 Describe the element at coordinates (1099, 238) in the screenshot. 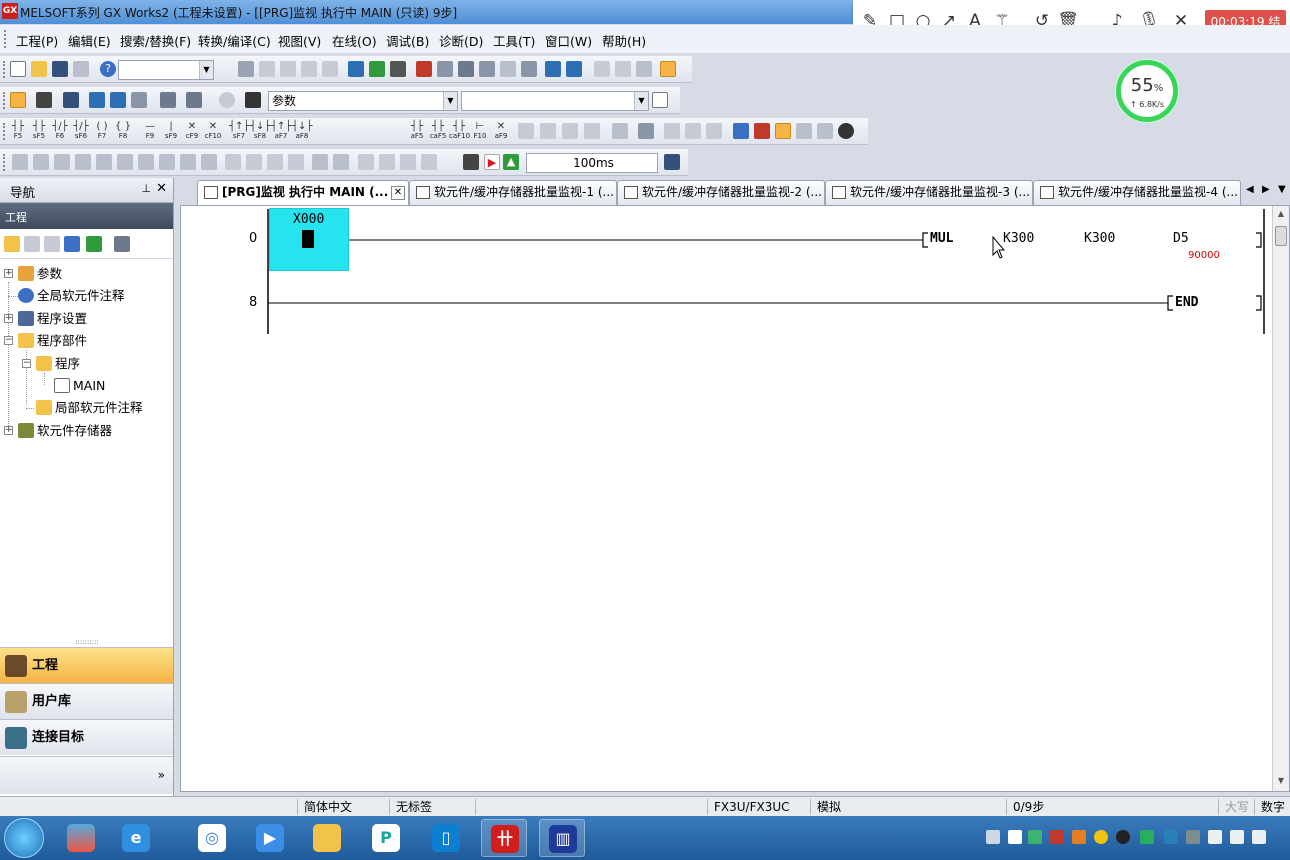

I see `operand-2: K300` at that location.